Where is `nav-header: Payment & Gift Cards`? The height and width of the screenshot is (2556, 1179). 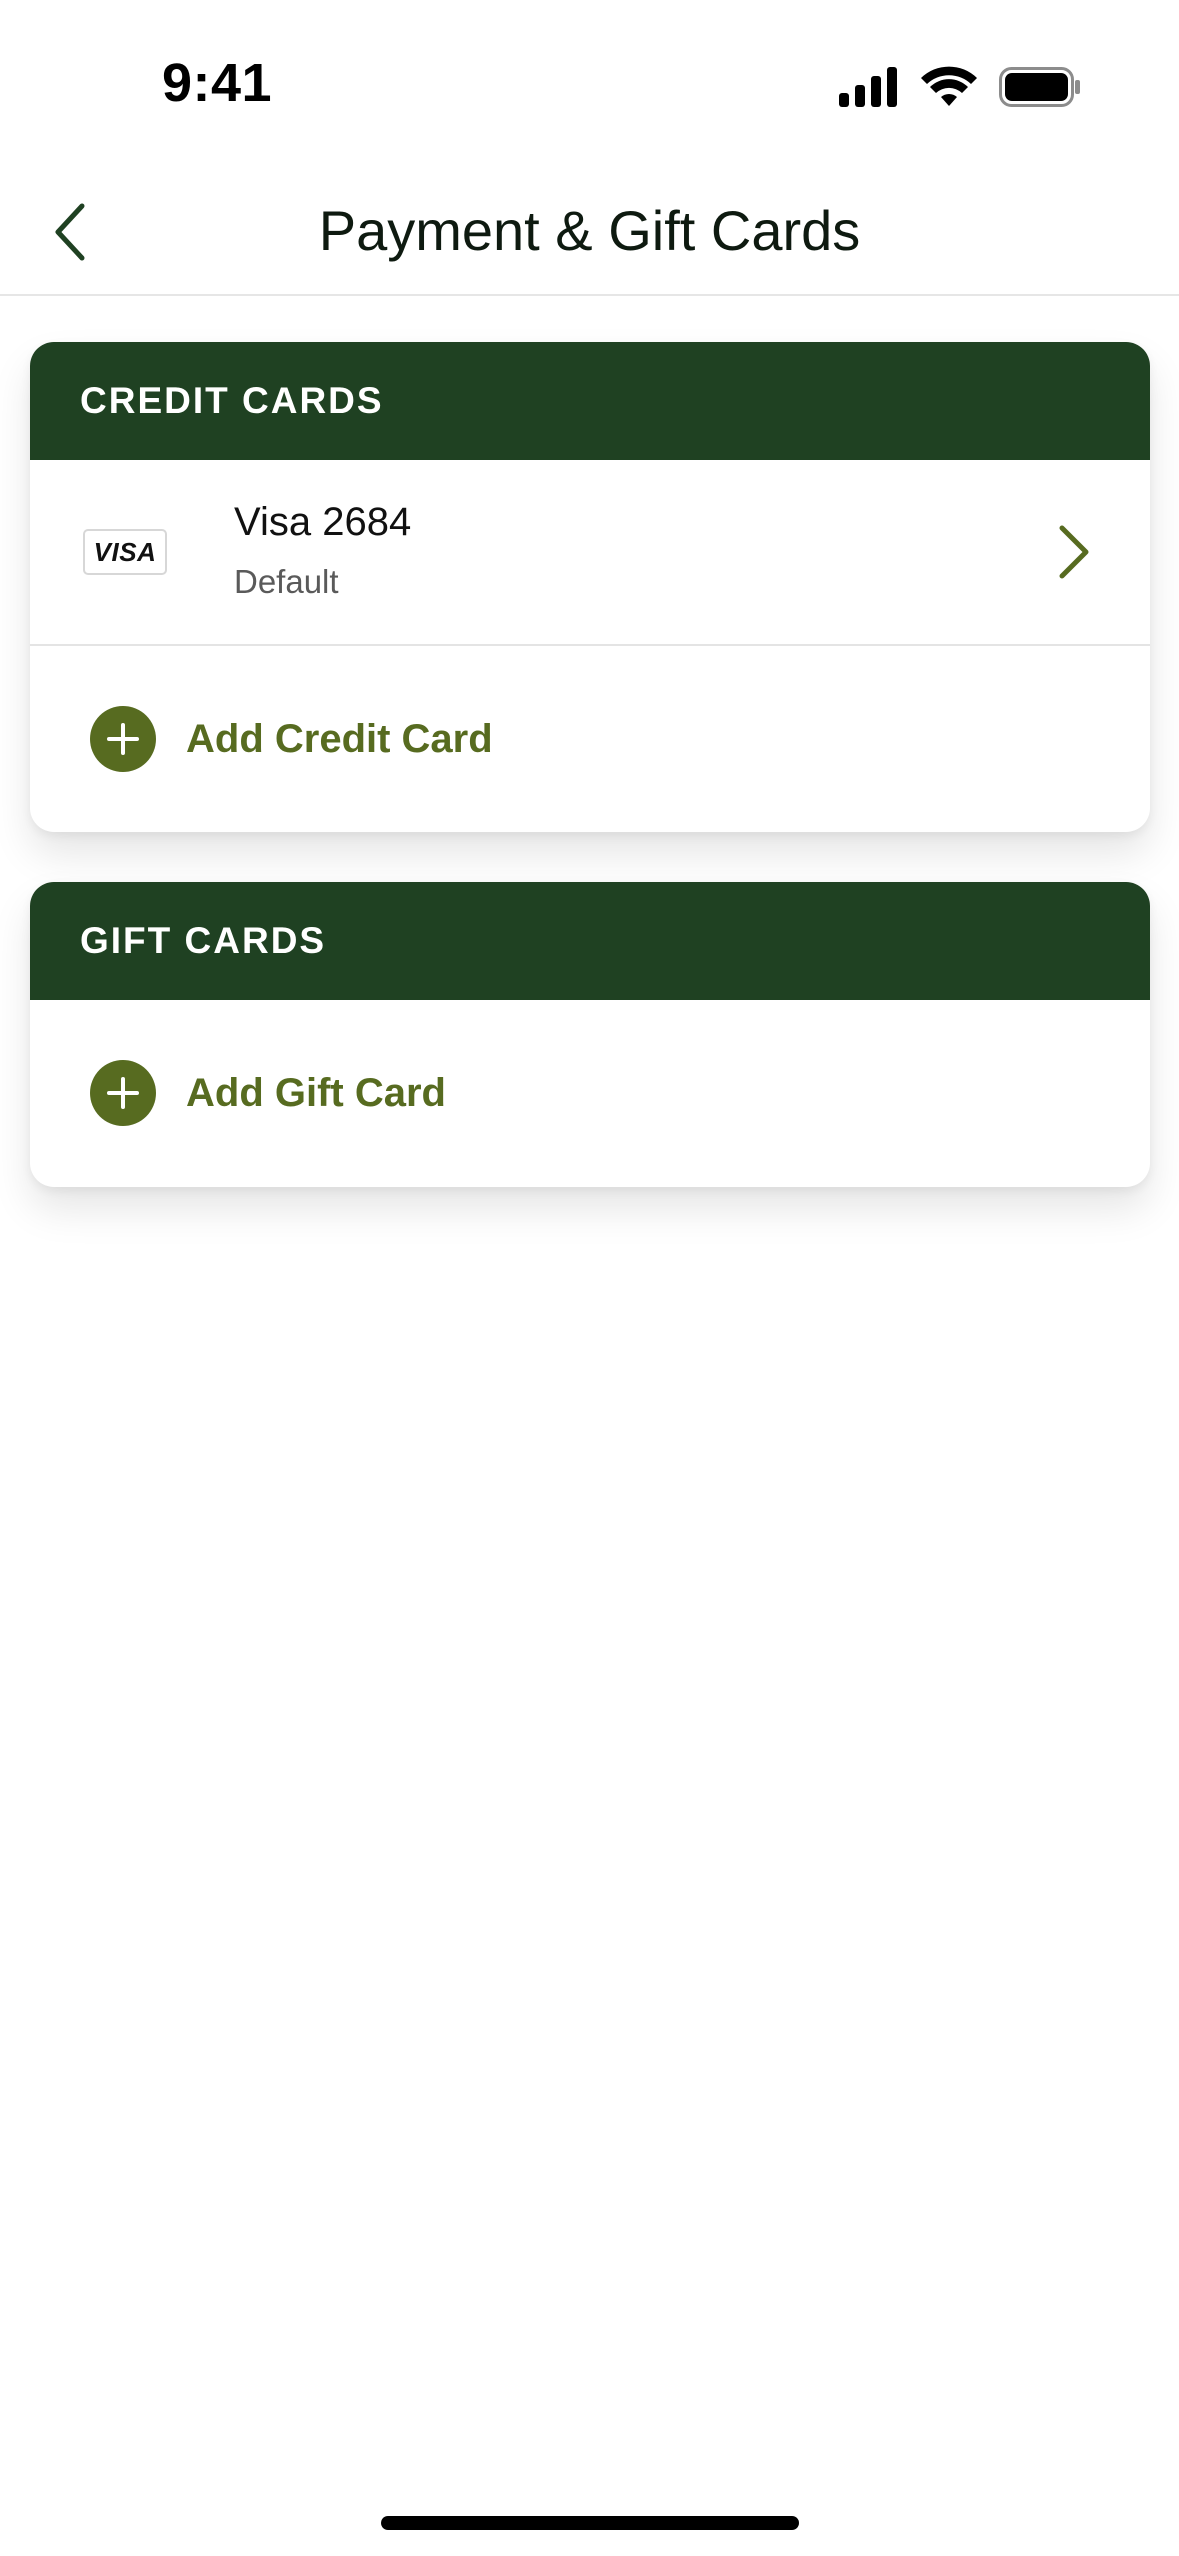 nav-header: Payment & Gift Cards is located at coordinates (589, 233).